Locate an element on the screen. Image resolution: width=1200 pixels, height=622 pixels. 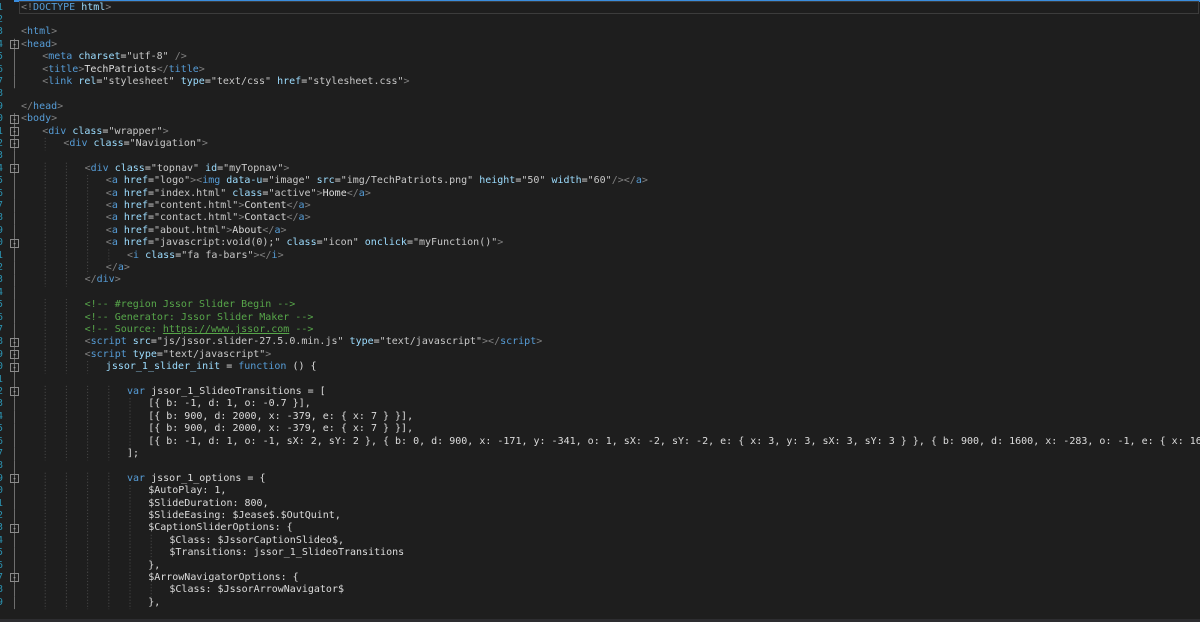
code-line: 4- <div class="topnav" id="myTopnav"> is located at coordinates (600, 169).